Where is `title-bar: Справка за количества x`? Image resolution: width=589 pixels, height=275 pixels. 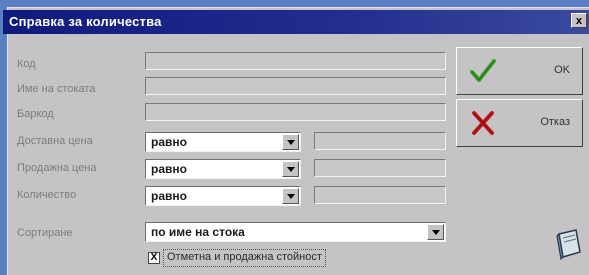
title-bar: Справка за количества x is located at coordinates (296, 22).